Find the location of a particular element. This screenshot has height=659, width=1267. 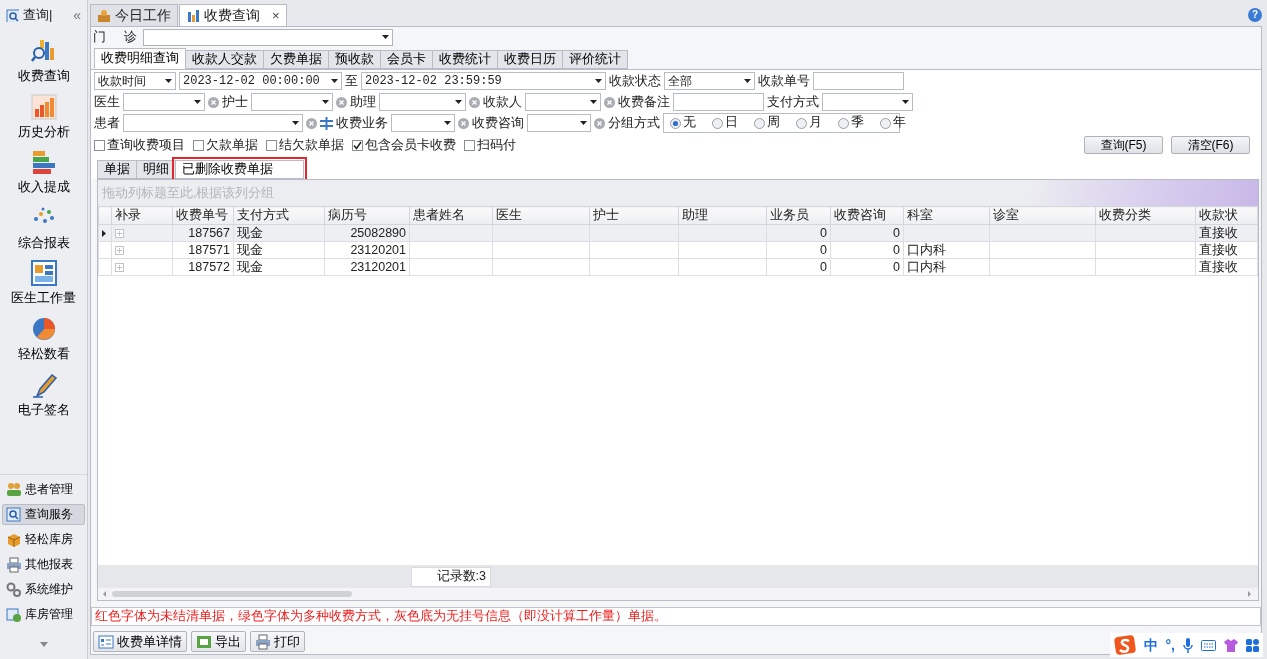

column-header: 收费分类 is located at coordinates (1145, 215).